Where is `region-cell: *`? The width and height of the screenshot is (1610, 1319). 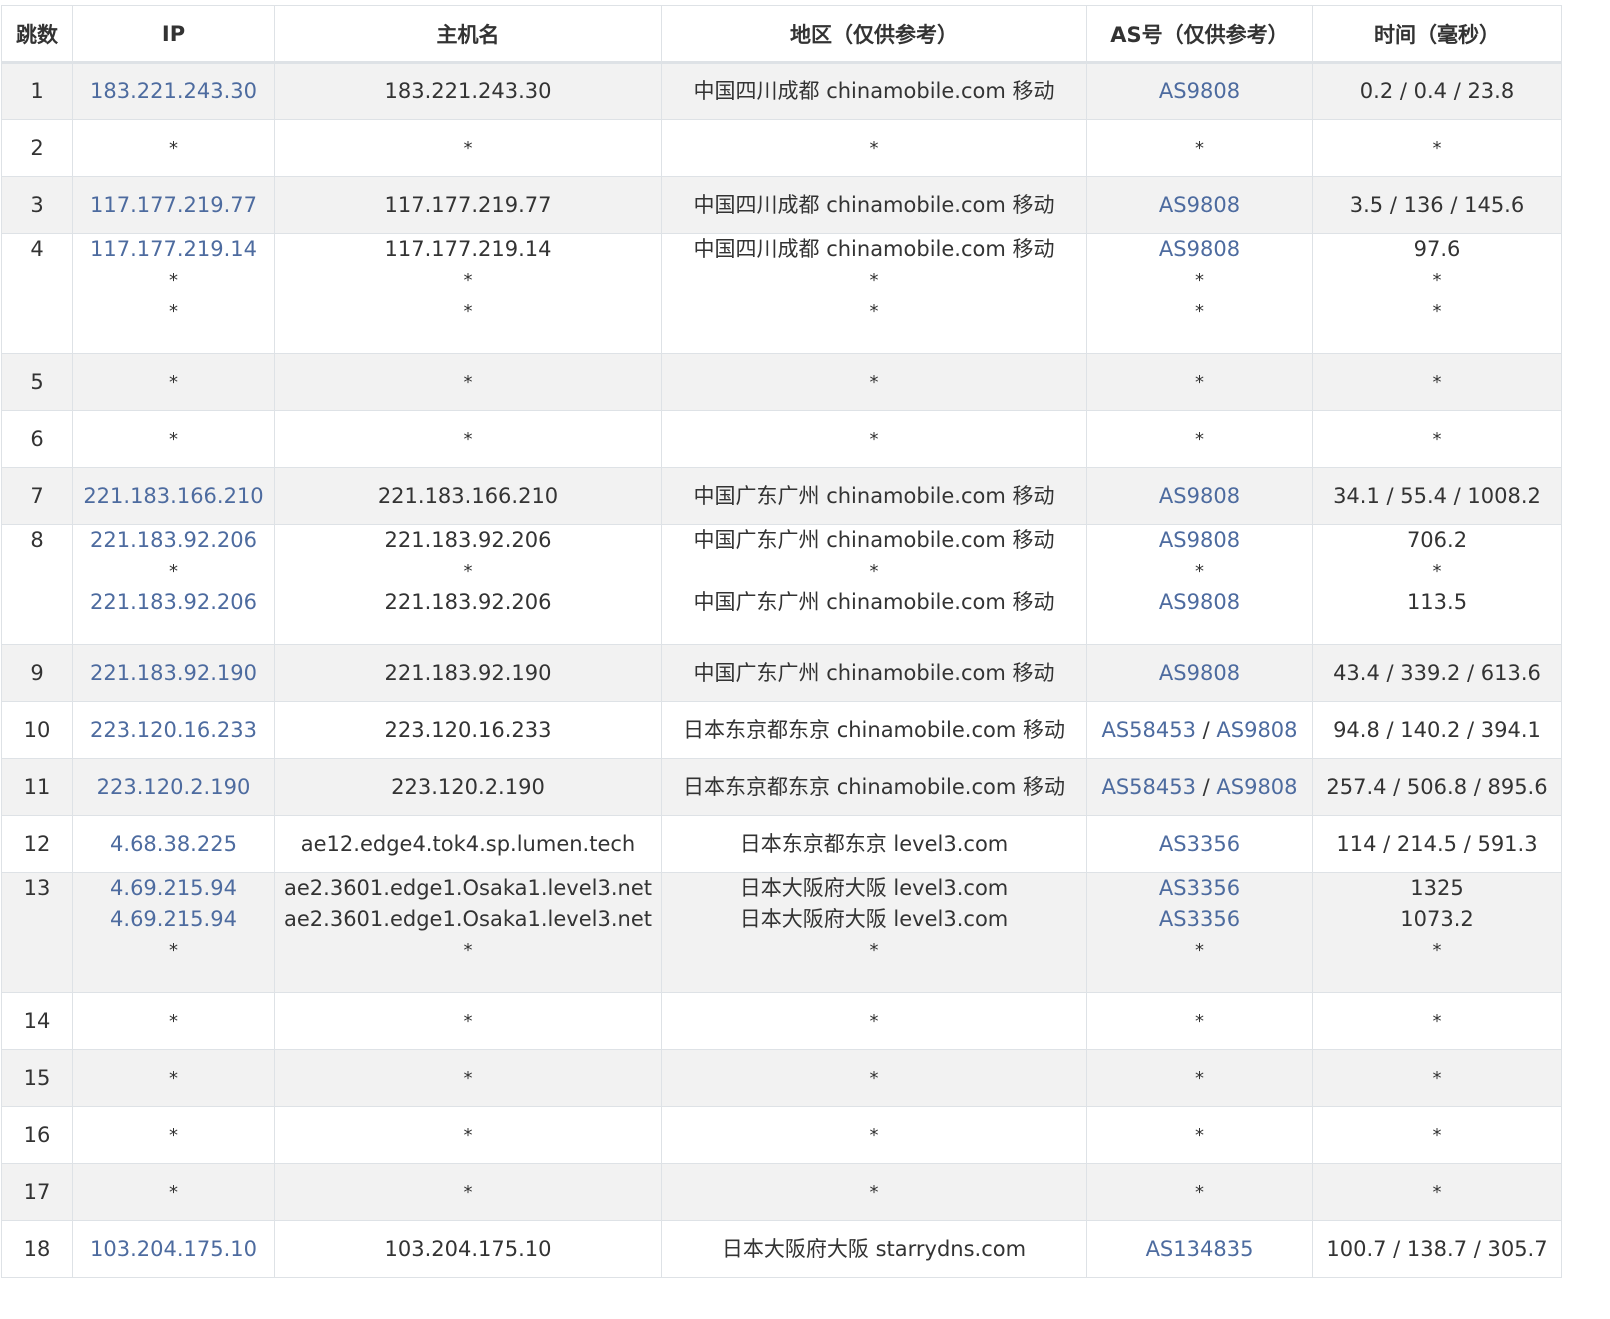
region-cell: * is located at coordinates (874, 1135).